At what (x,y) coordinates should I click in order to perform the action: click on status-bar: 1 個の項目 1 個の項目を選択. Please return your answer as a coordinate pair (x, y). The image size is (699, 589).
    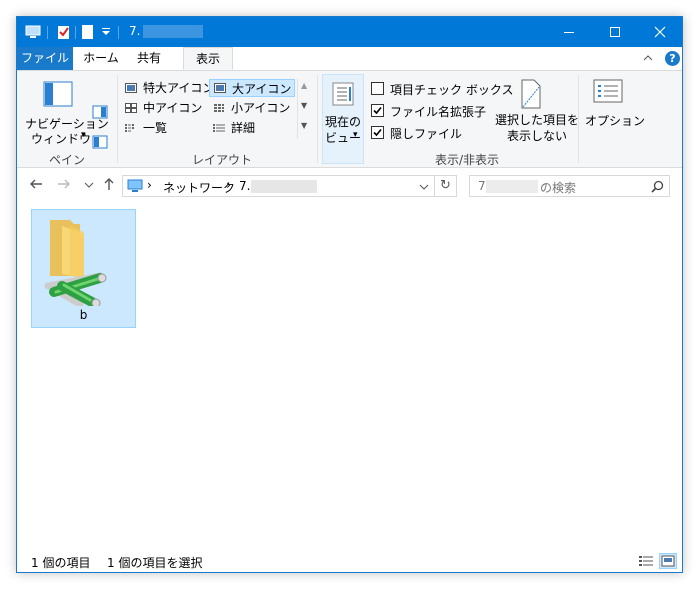
    Looking at the image, I should click on (349, 561).